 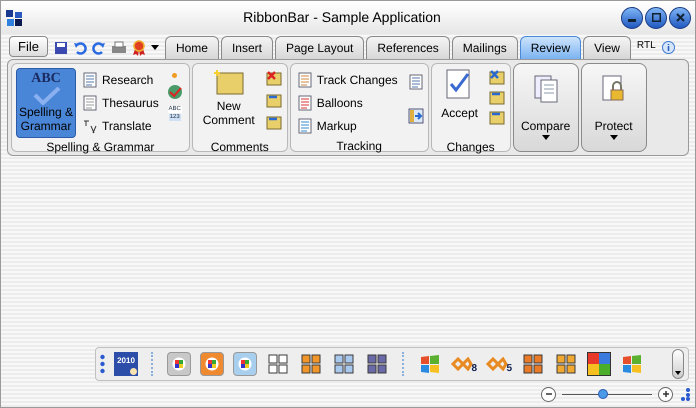 I want to click on spelling-grammar-button: ABC Spelling & Grammar, so click(x=46, y=103).